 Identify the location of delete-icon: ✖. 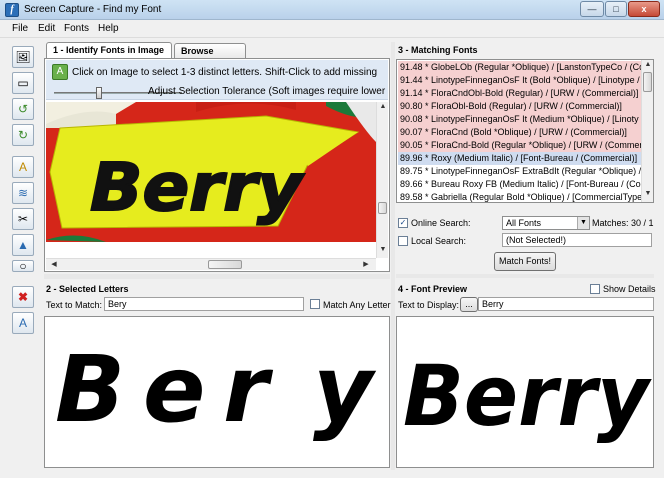
(23, 297).